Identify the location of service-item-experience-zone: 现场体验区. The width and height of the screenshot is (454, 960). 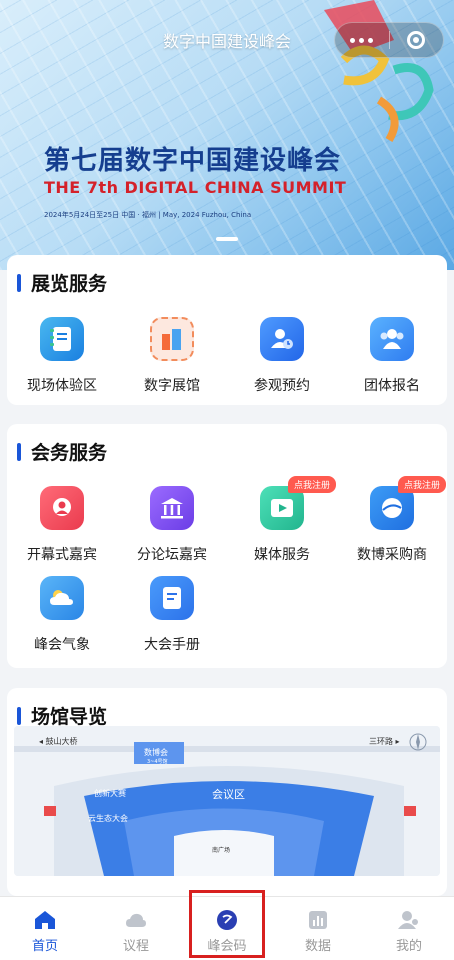
(62, 356).